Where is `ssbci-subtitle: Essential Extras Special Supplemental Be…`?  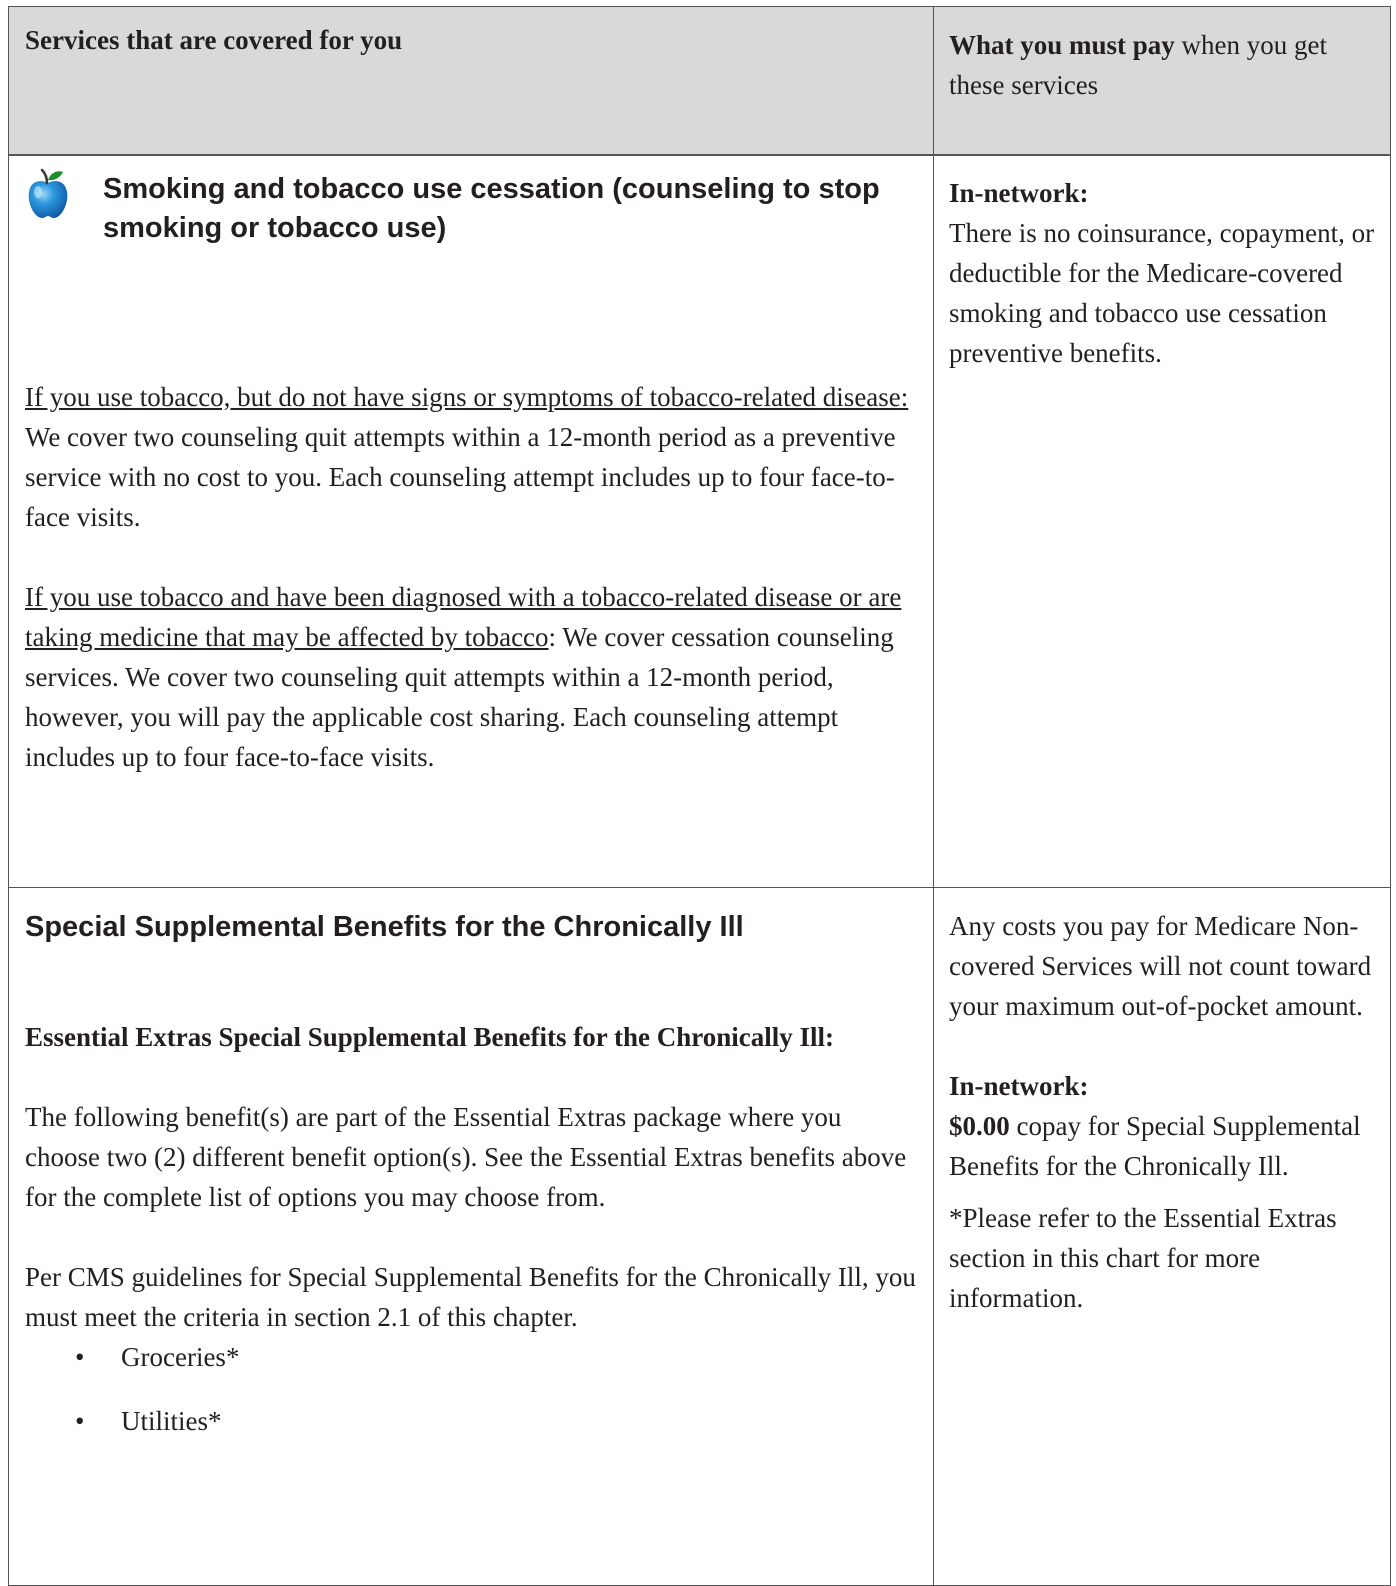
ssbci-subtitle: Essential Extras Special Supplemental Be… is located at coordinates (471, 1037).